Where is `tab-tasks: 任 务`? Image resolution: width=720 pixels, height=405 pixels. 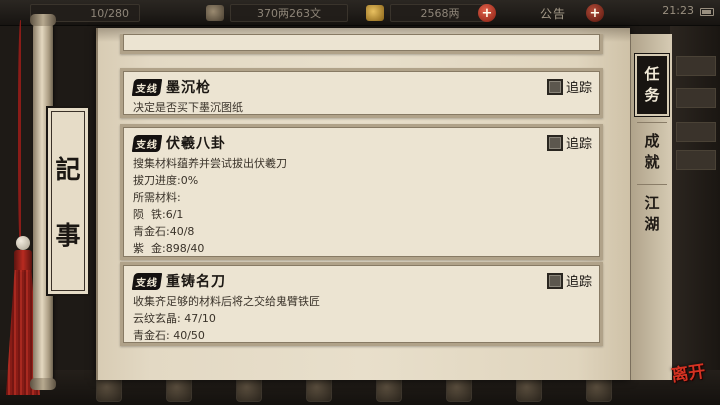
tab-tasks: 任 务 is located at coordinates (652, 85).